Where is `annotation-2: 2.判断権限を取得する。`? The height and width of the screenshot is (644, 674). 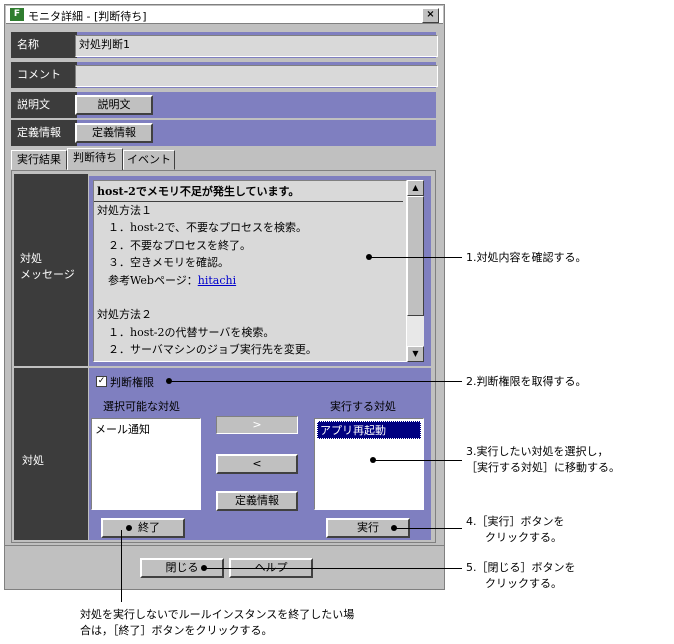
annotation-2: 2.判断権限を取得する。 is located at coordinates (526, 381).